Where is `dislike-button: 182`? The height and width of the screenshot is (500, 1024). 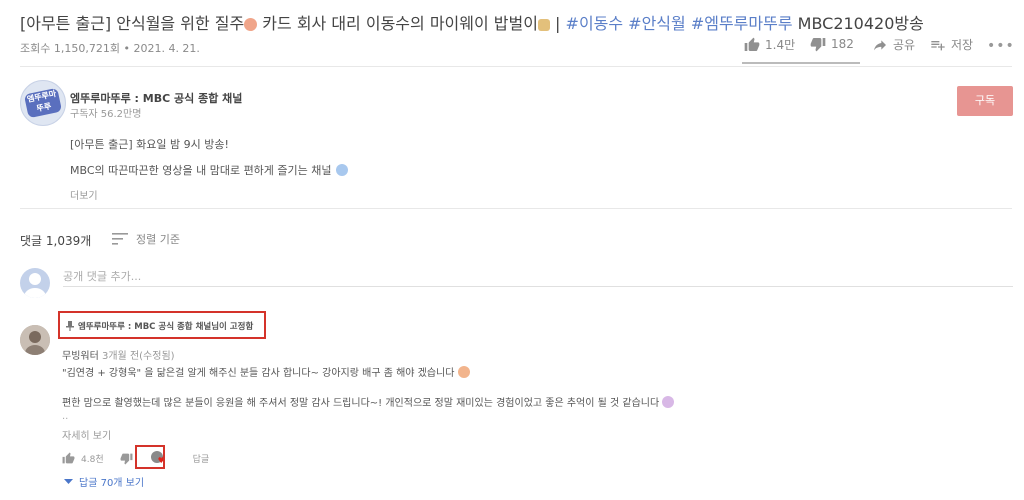
dislike-button: 182 is located at coordinates (832, 44).